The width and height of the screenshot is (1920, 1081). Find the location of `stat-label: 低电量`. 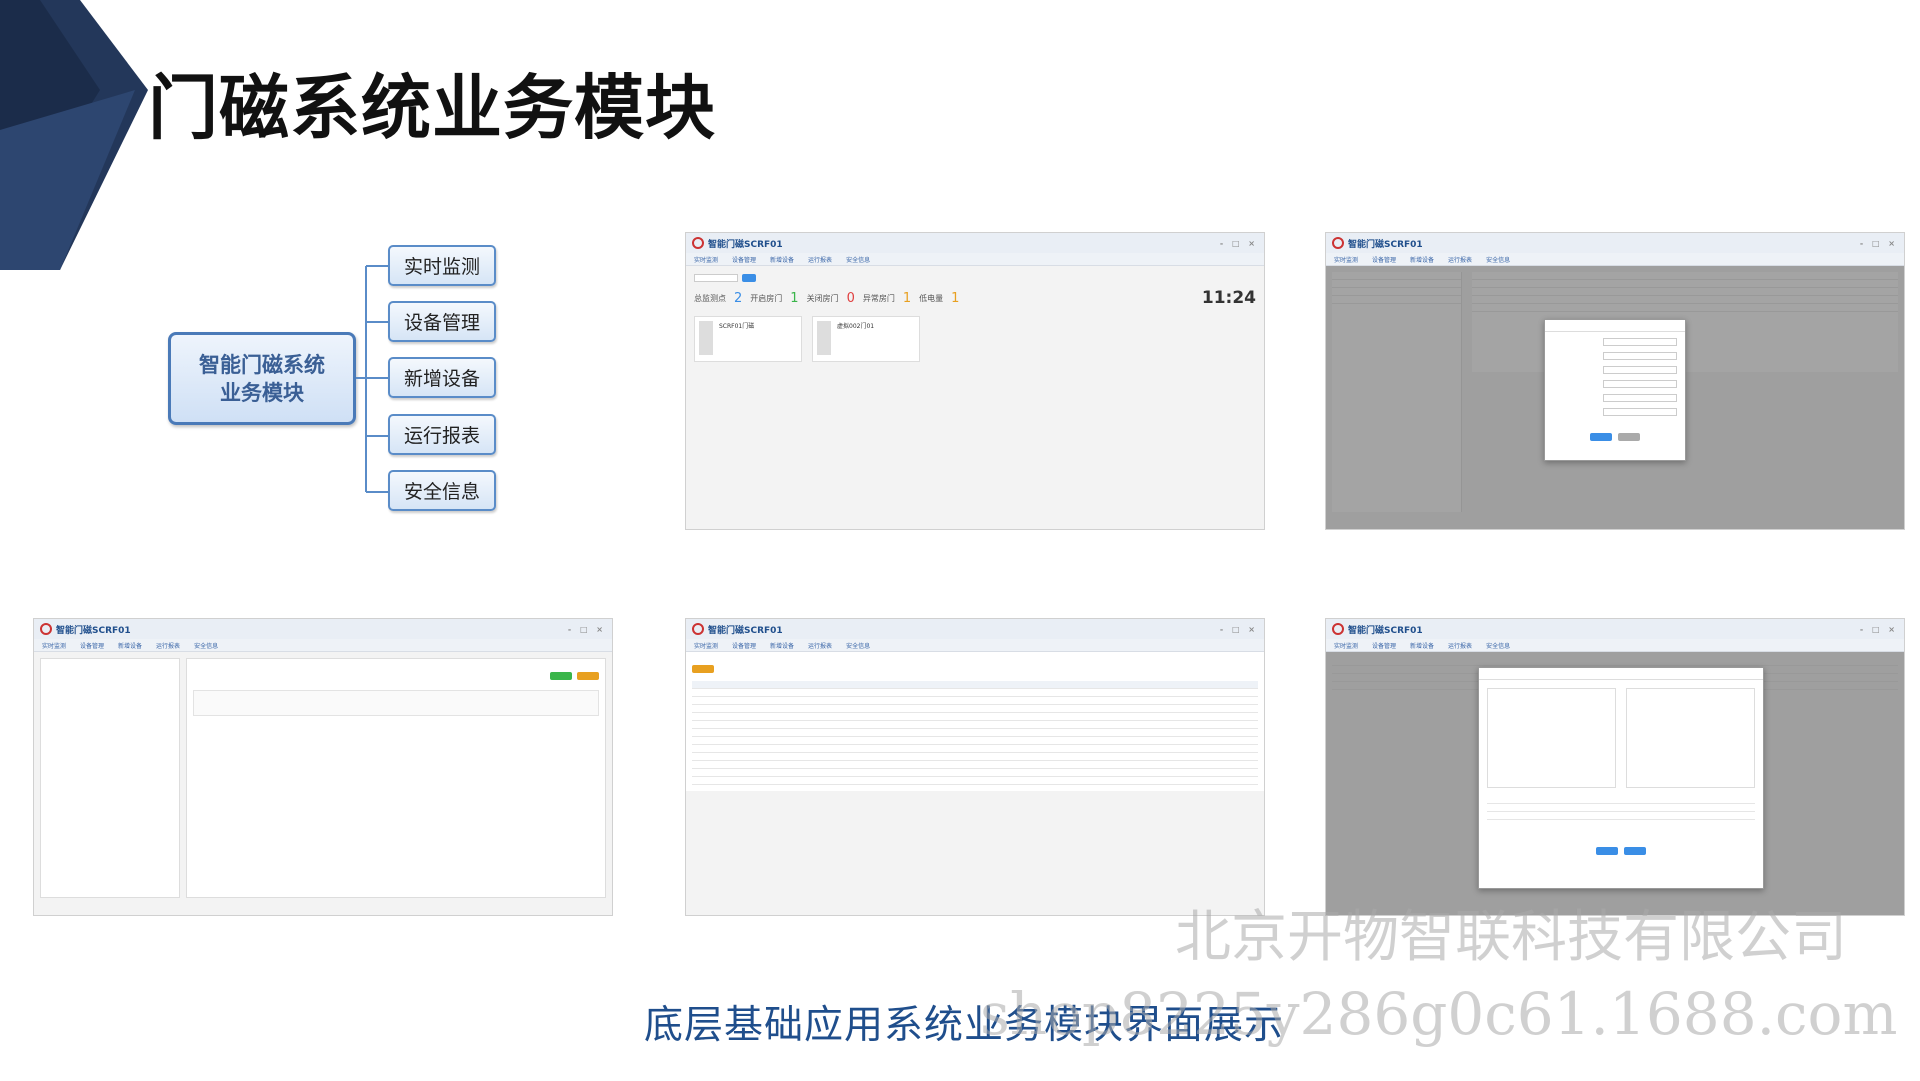

stat-label: 低电量 is located at coordinates (931, 298).